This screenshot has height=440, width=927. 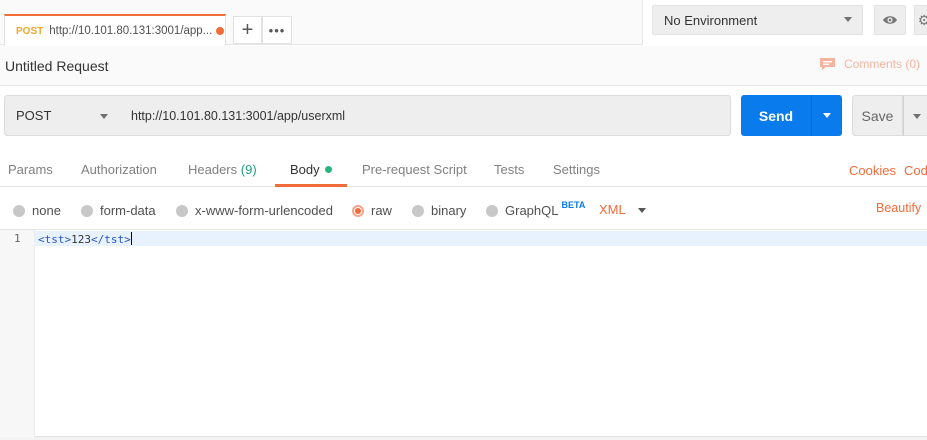 What do you see at coordinates (57, 66) in the screenshot?
I see `request-title: Untitled Request` at bounding box center [57, 66].